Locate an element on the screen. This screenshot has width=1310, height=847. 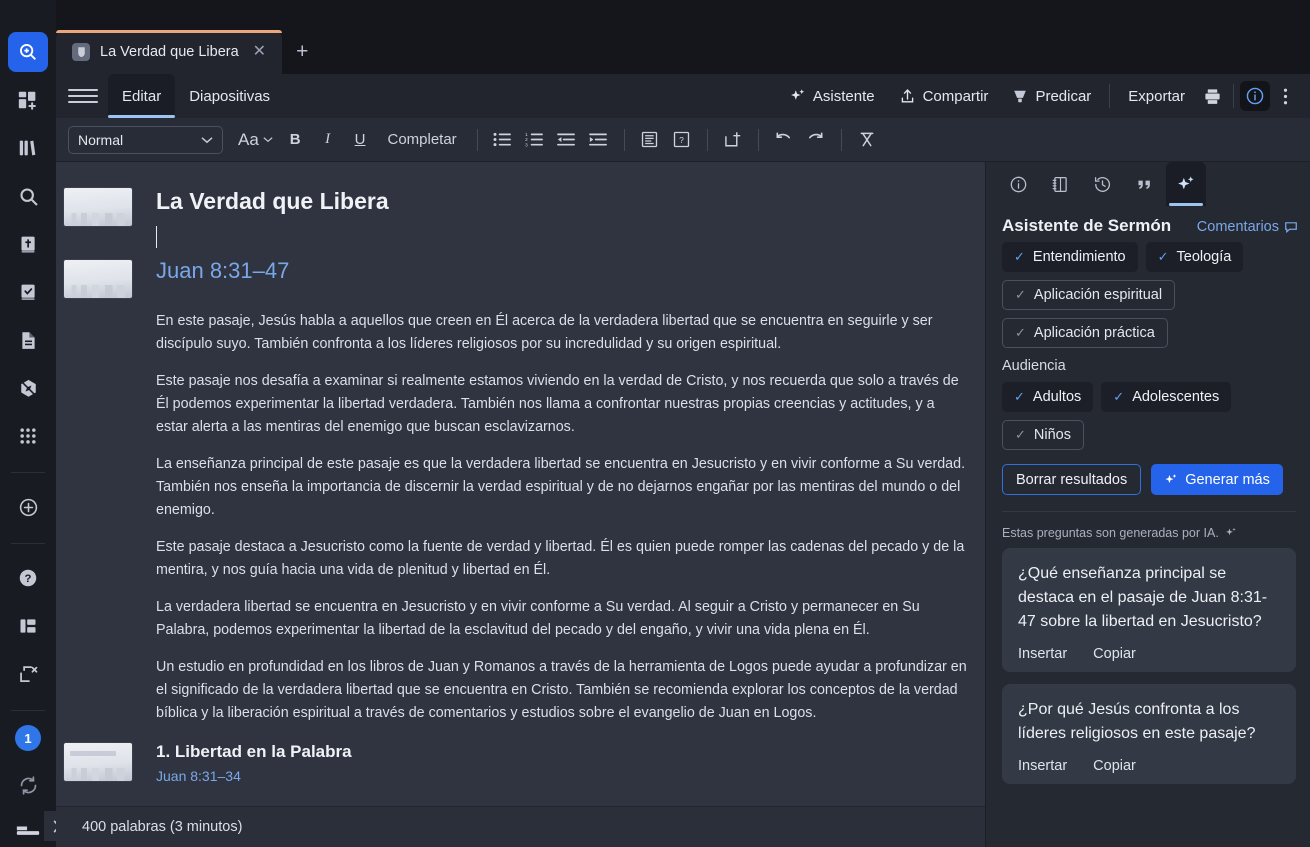
bullet-list-button is located at coordinates (503, 140).